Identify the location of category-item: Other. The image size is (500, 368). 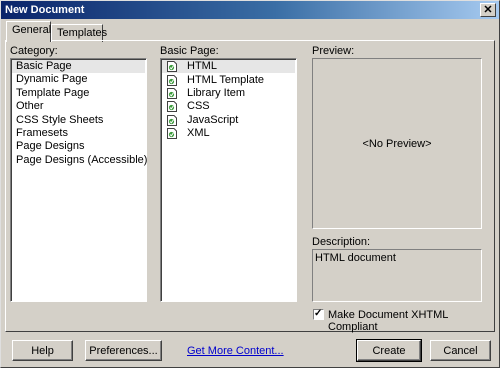
(78, 106).